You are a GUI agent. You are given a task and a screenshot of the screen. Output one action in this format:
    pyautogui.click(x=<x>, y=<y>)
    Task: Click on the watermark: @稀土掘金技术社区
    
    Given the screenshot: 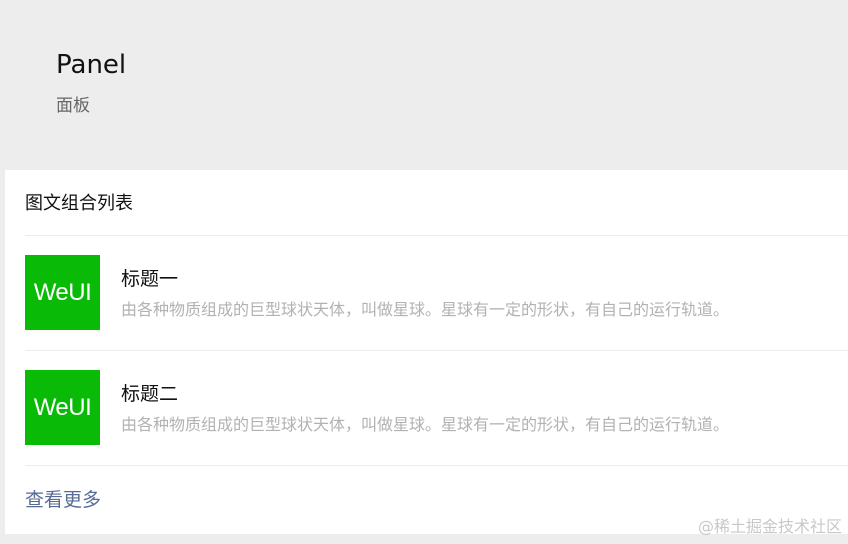 What is the action you would take?
    pyautogui.click(x=769, y=526)
    